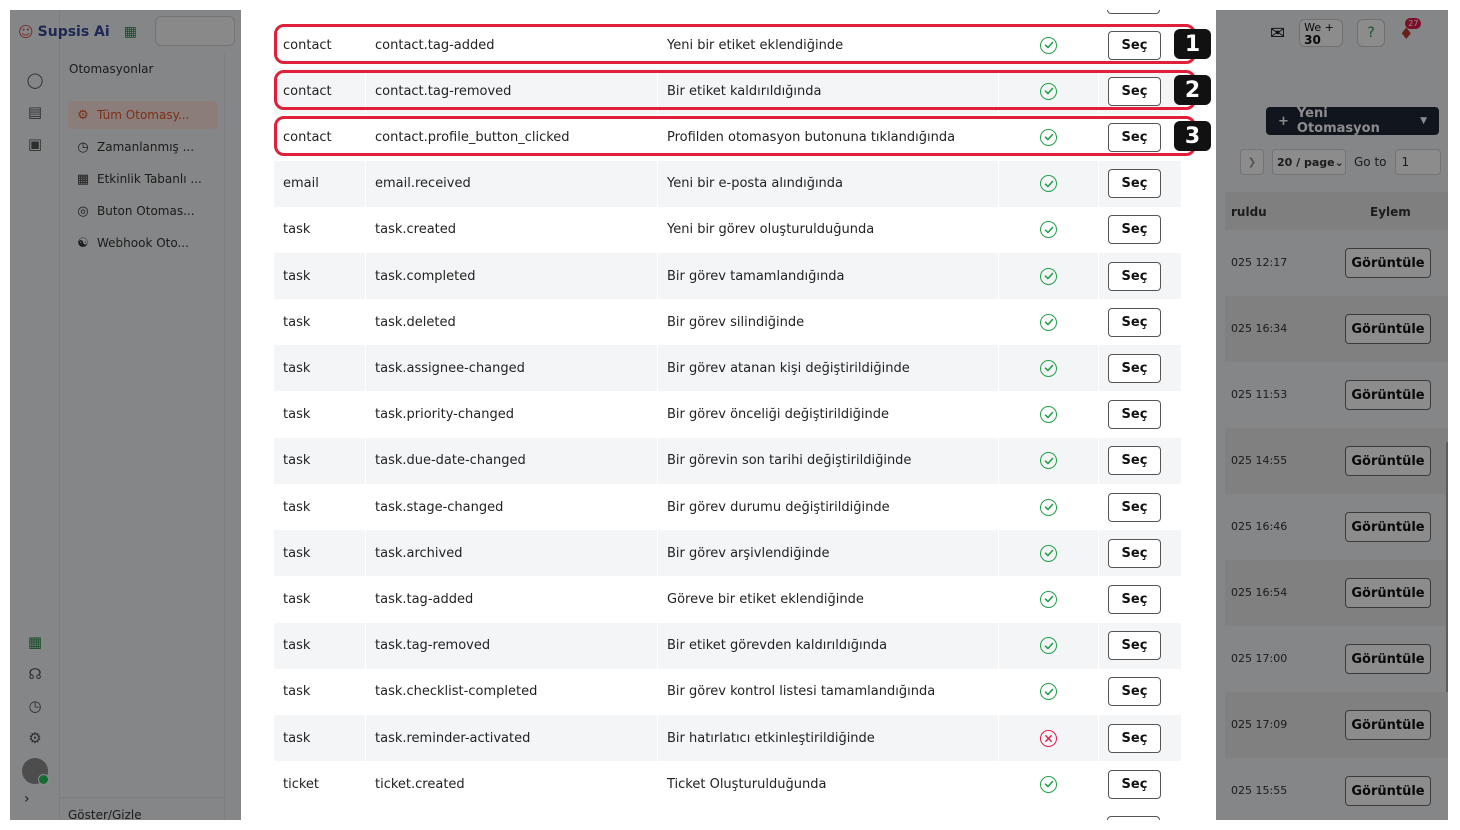 The width and height of the screenshot is (1460, 830). Describe the element at coordinates (320, 784) in the screenshot. I see `event-category: ticket` at that location.